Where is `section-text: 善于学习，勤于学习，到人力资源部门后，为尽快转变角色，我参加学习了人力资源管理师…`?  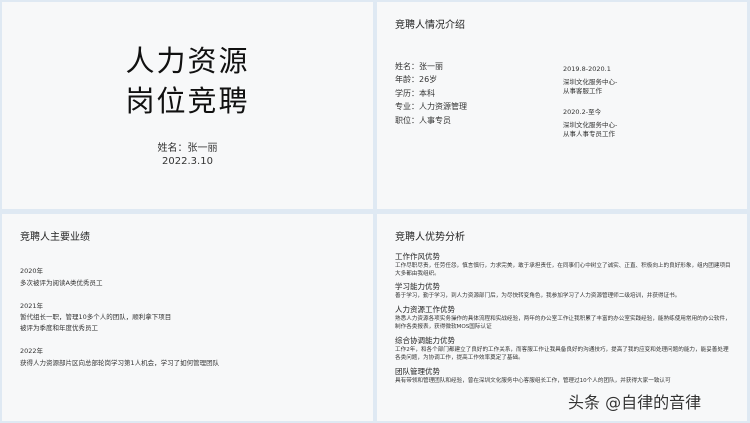 section-text: 善于学习，勤于学习，到人力资源部门后，为尽快转变角色，我参加学习了人力资源管理师… is located at coordinates (538, 296).